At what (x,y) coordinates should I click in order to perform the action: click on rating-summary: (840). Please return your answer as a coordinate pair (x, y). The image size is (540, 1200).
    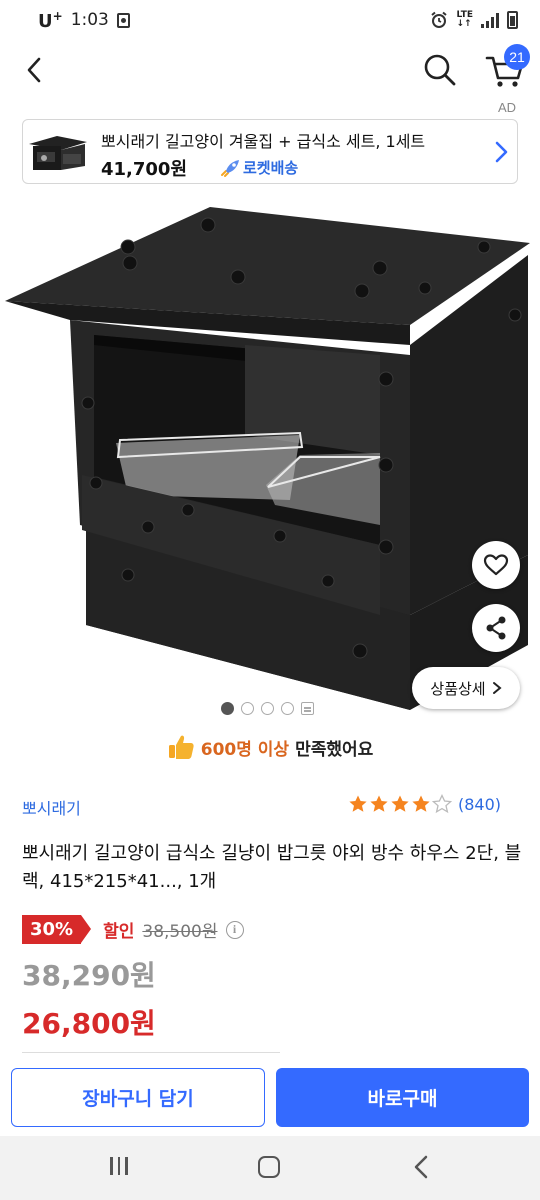
    Looking at the image, I should click on (424, 804).